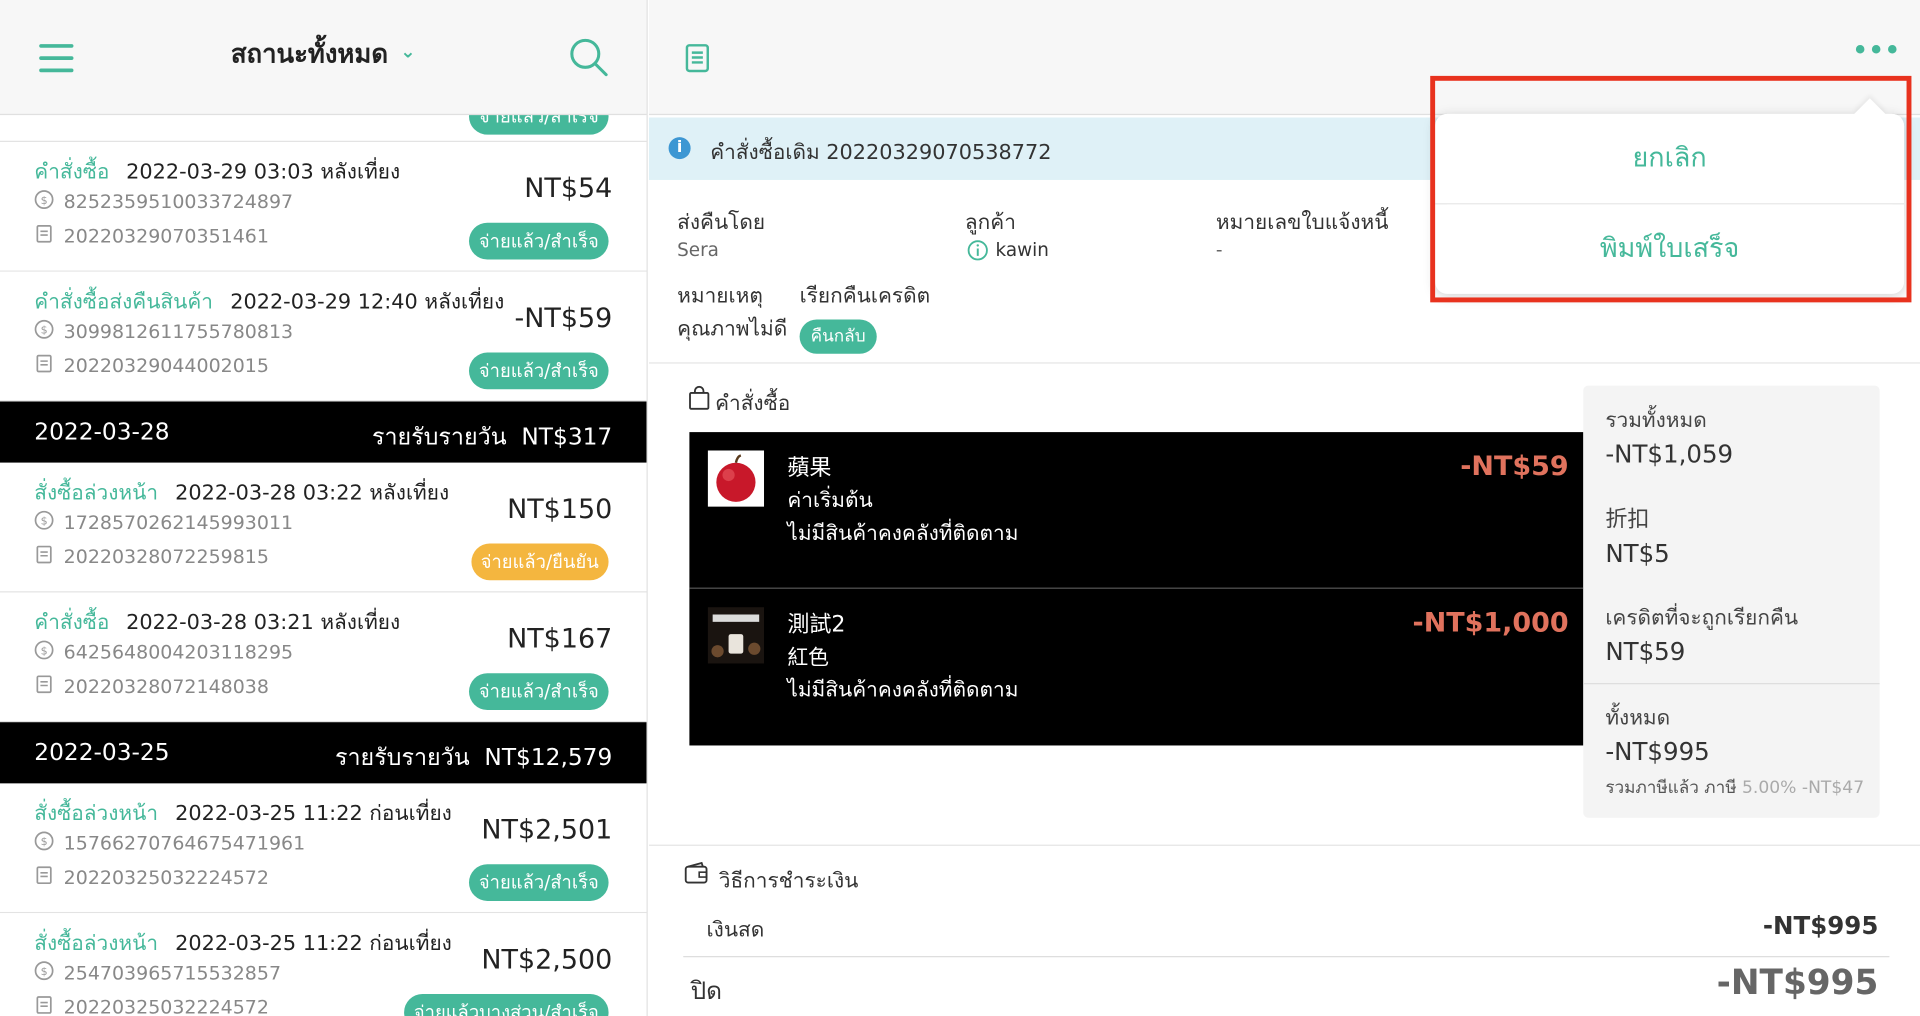 The image size is (1920, 1016). Describe the element at coordinates (1638, 718) in the screenshot. I see `total-label: ทั้งหมด` at that location.